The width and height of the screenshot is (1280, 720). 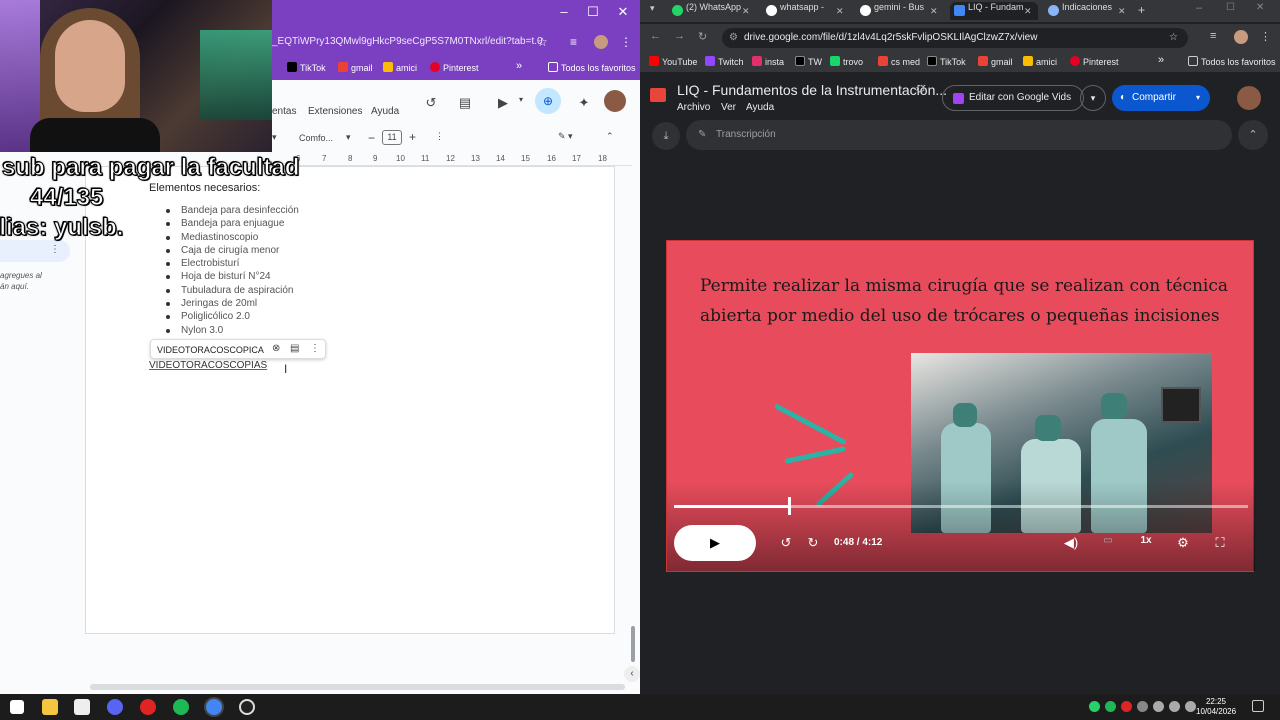 I want to click on bookmark-twitch: Twitch, so click(x=724, y=61).